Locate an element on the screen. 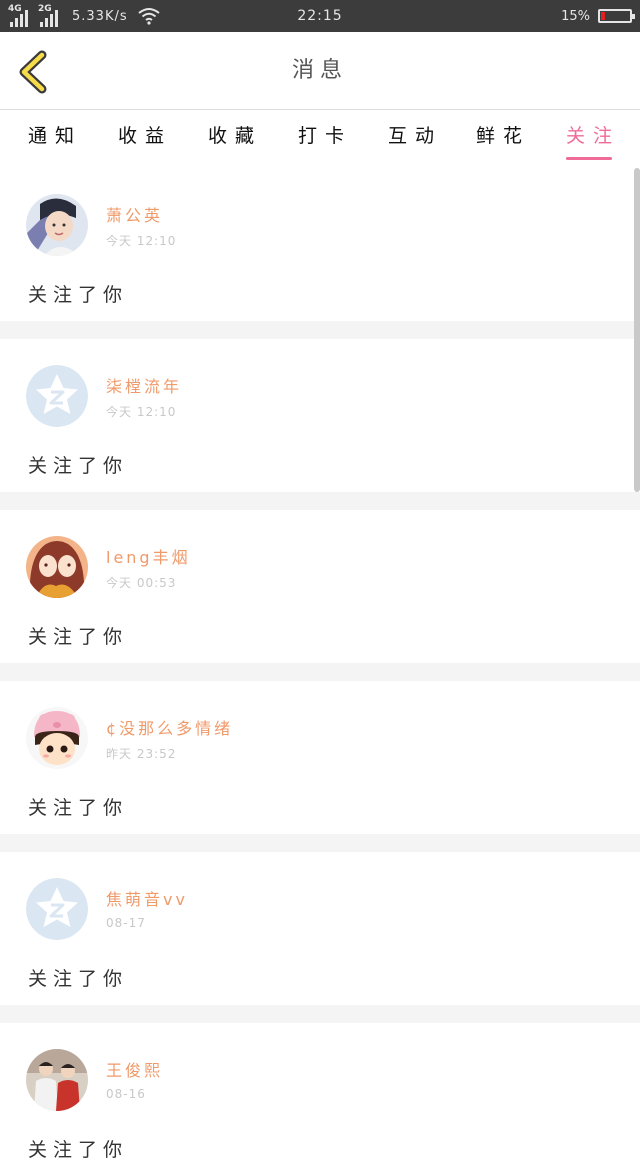 The width and height of the screenshot is (640, 1176). tab-flowers: 鲜花 is located at coordinates (503, 139).